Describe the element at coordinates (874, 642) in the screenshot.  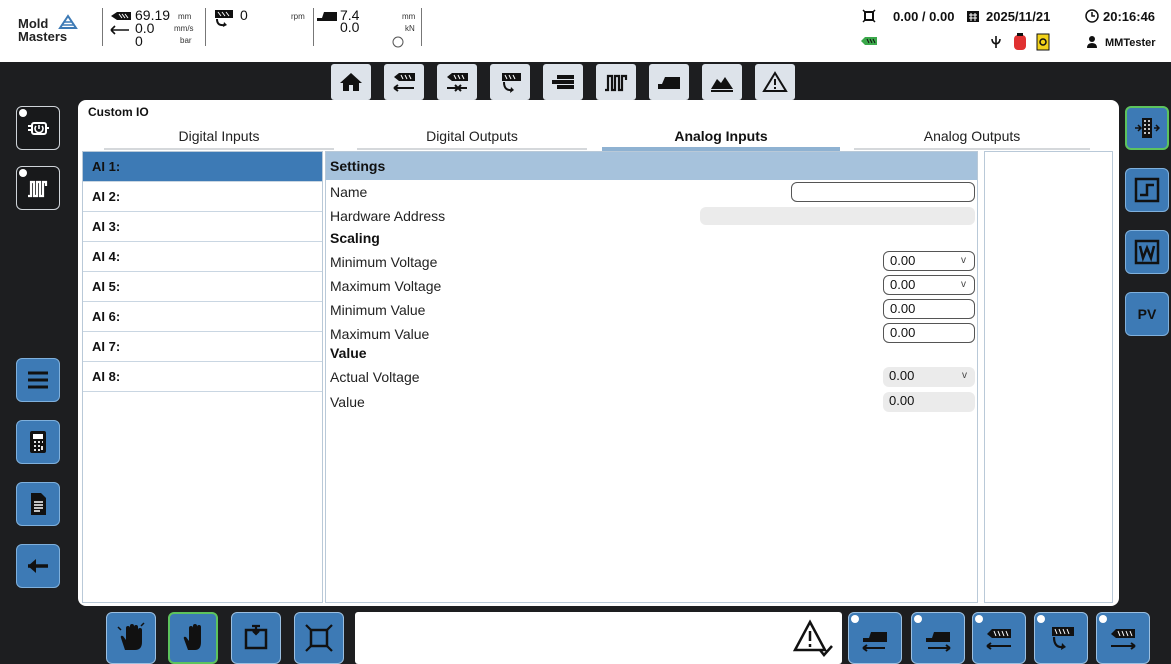
I see `injection-carriage-back-icon` at that location.